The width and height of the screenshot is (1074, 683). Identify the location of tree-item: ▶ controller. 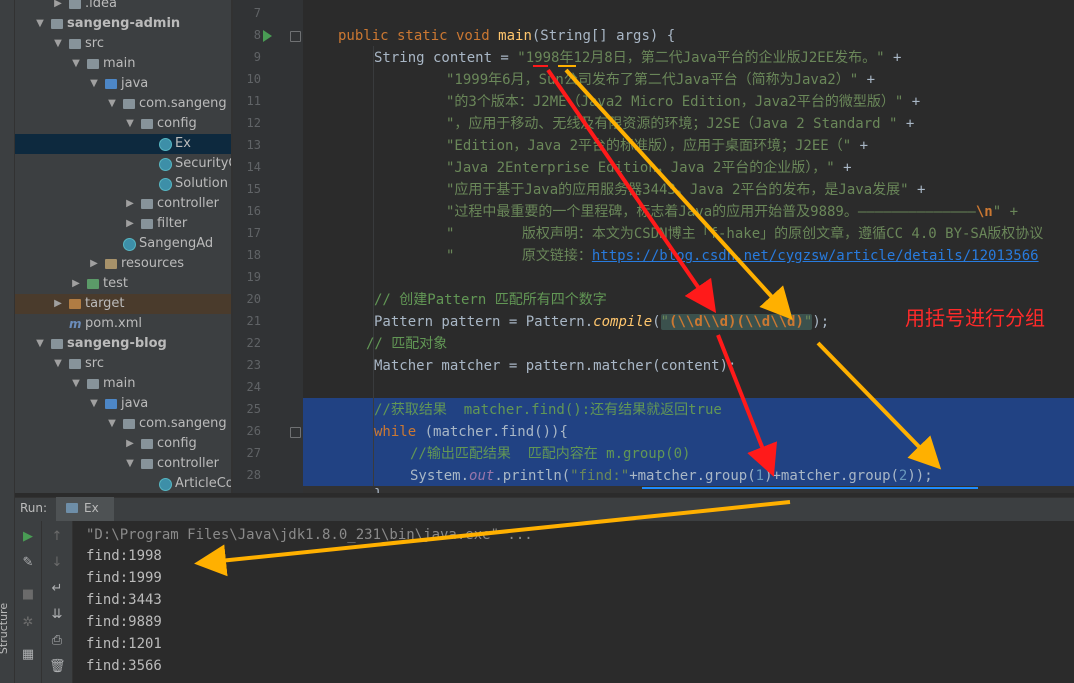
(123, 204).